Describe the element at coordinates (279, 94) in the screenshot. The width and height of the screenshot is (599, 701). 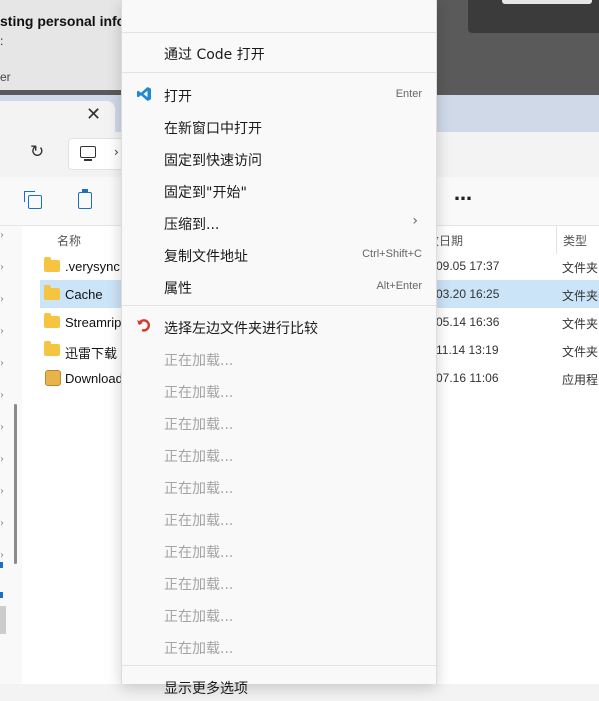
I see `menu-item: 打开 Enter` at that location.